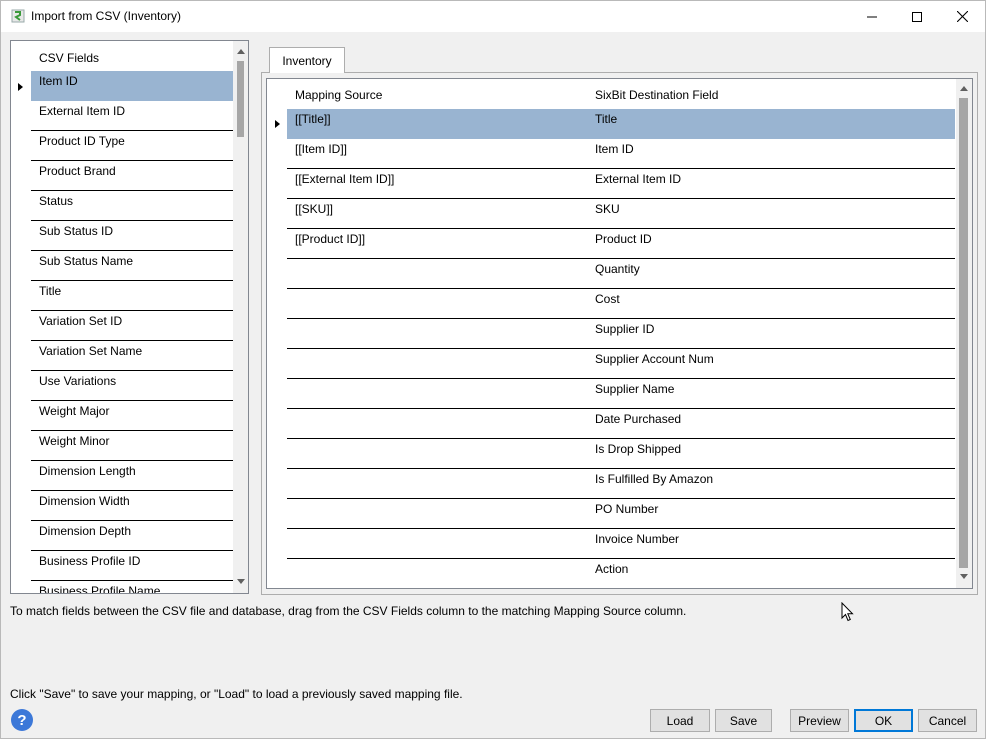 This screenshot has width=986, height=739. What do you see at coordinates (339, 95) in the screenshot?
I see `mapping-source-header: Mapping Source` at bounding box center [339, 95].